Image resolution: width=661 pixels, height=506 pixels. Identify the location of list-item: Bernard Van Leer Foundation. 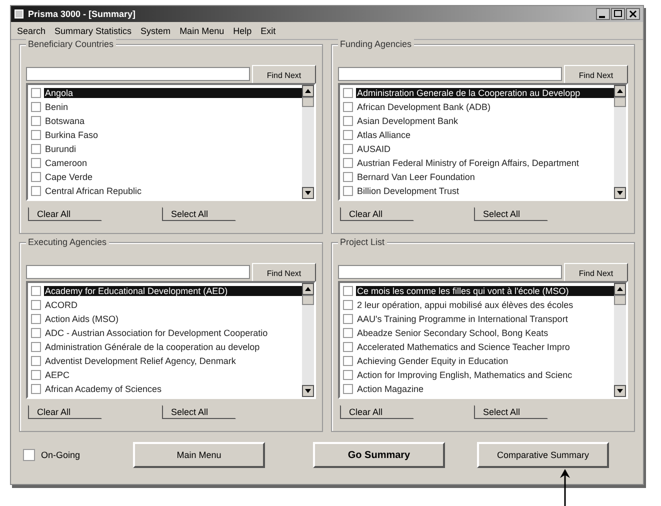
(485, 177).